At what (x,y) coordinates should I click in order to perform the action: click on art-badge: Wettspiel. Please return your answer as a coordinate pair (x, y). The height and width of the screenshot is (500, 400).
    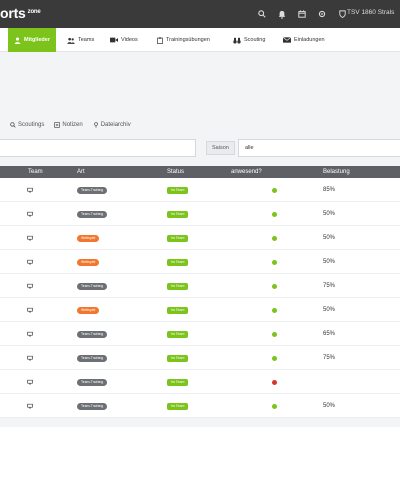
    Looking at the image, I should click on (88, 262).